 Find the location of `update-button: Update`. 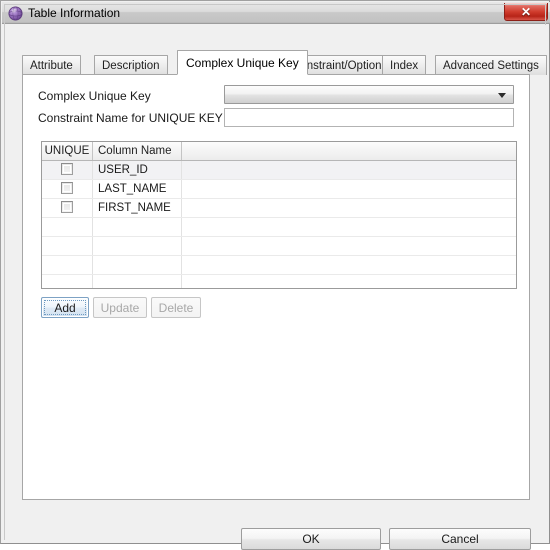

update-button: Update is located at coordinates (120, 307).